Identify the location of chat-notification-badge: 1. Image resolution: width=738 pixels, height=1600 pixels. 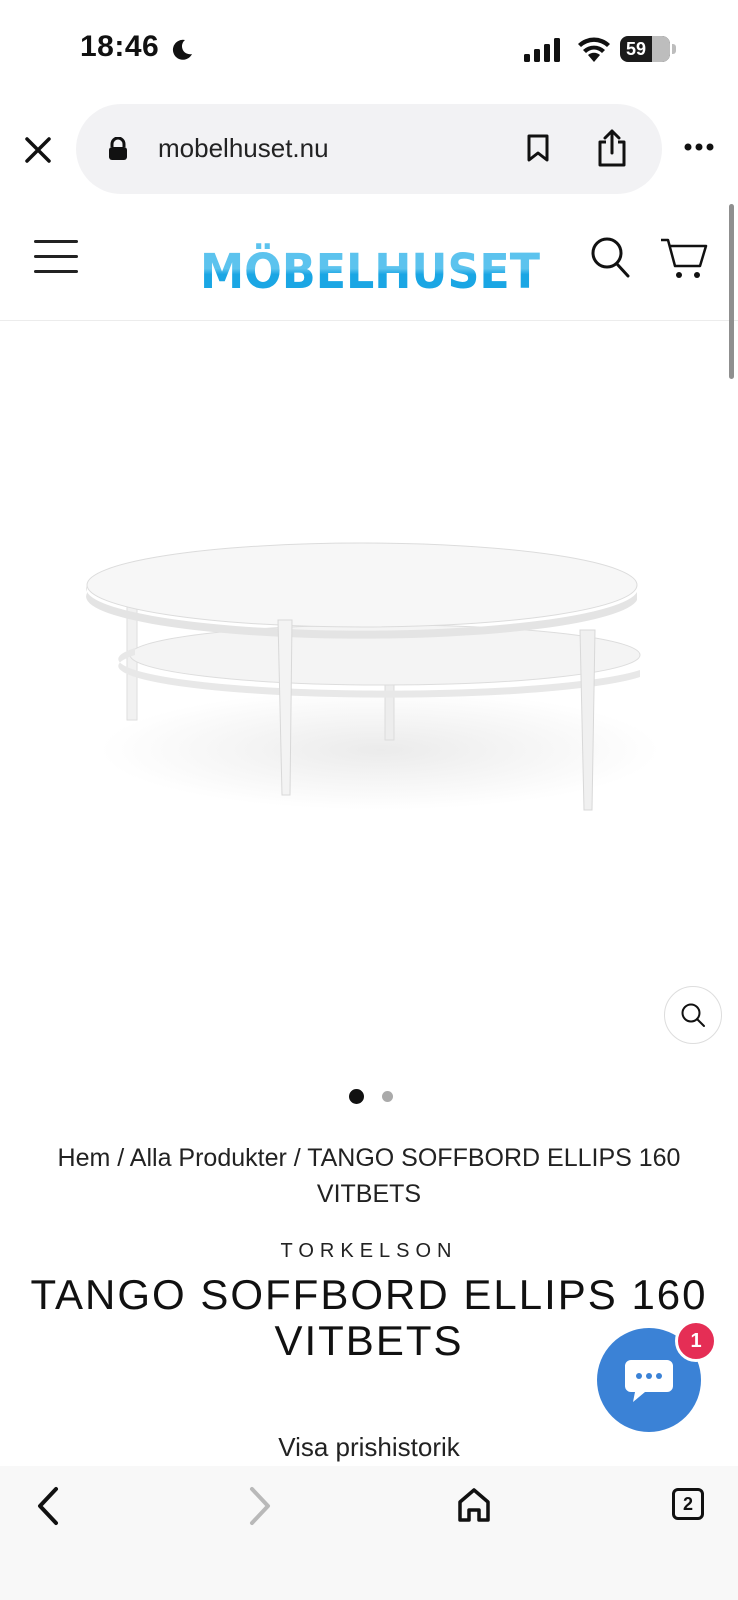
(696, 1341).